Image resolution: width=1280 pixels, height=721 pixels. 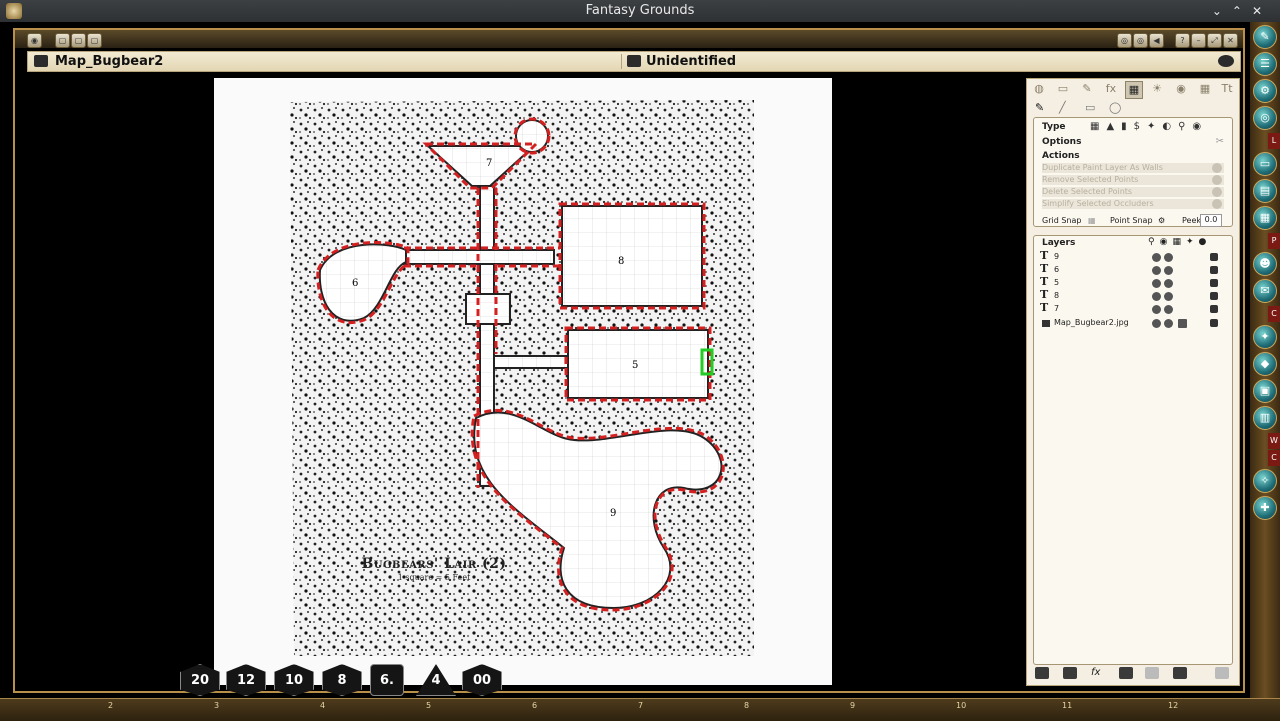 I want to click on d10-die: 10, so click(x=294, y=680).